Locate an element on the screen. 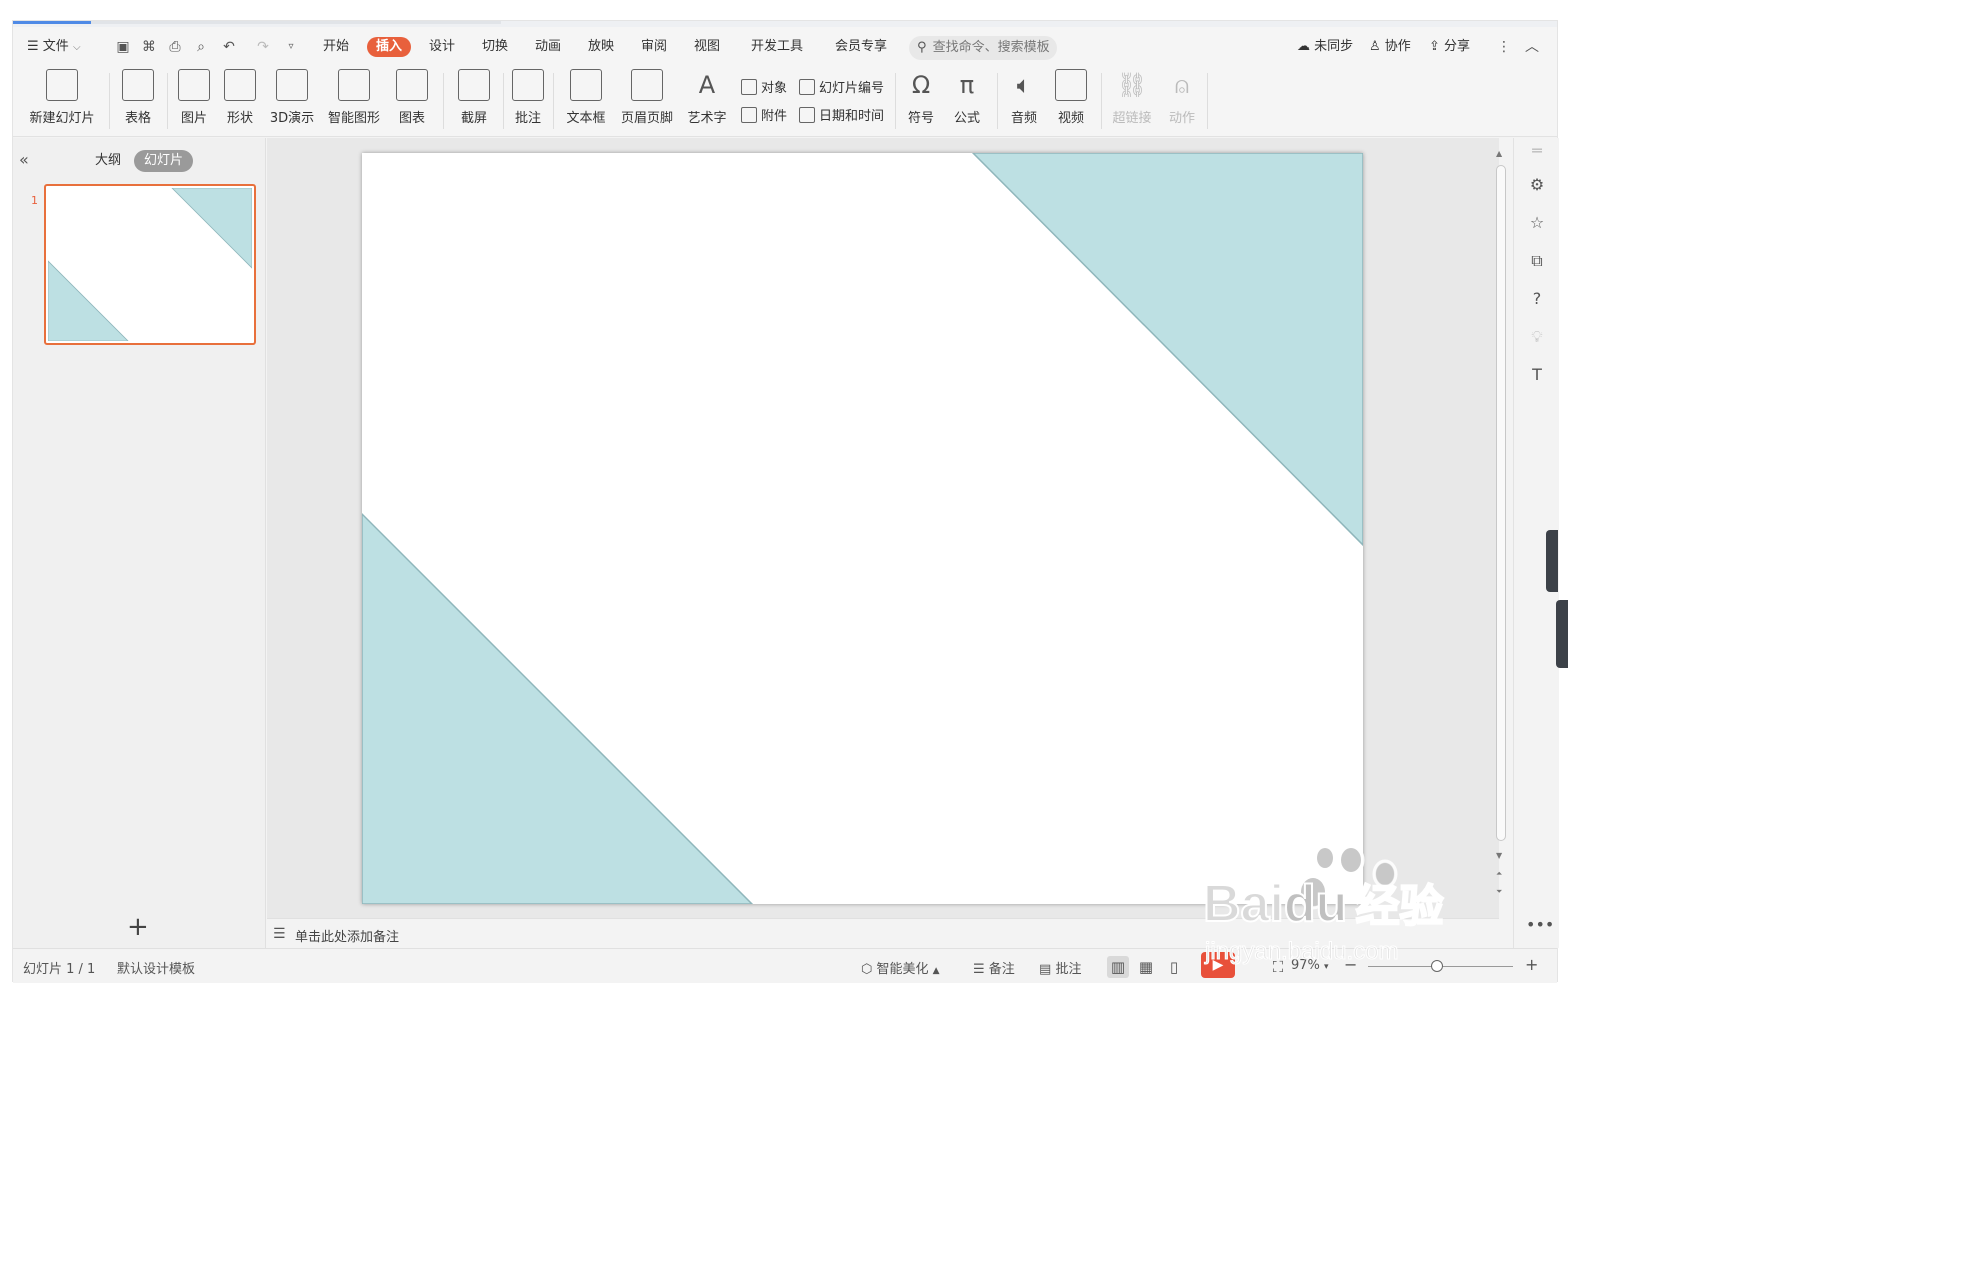 This screenshot has height=1269, width=1979. help-icon: ? is located at coordinates (1537, 299).